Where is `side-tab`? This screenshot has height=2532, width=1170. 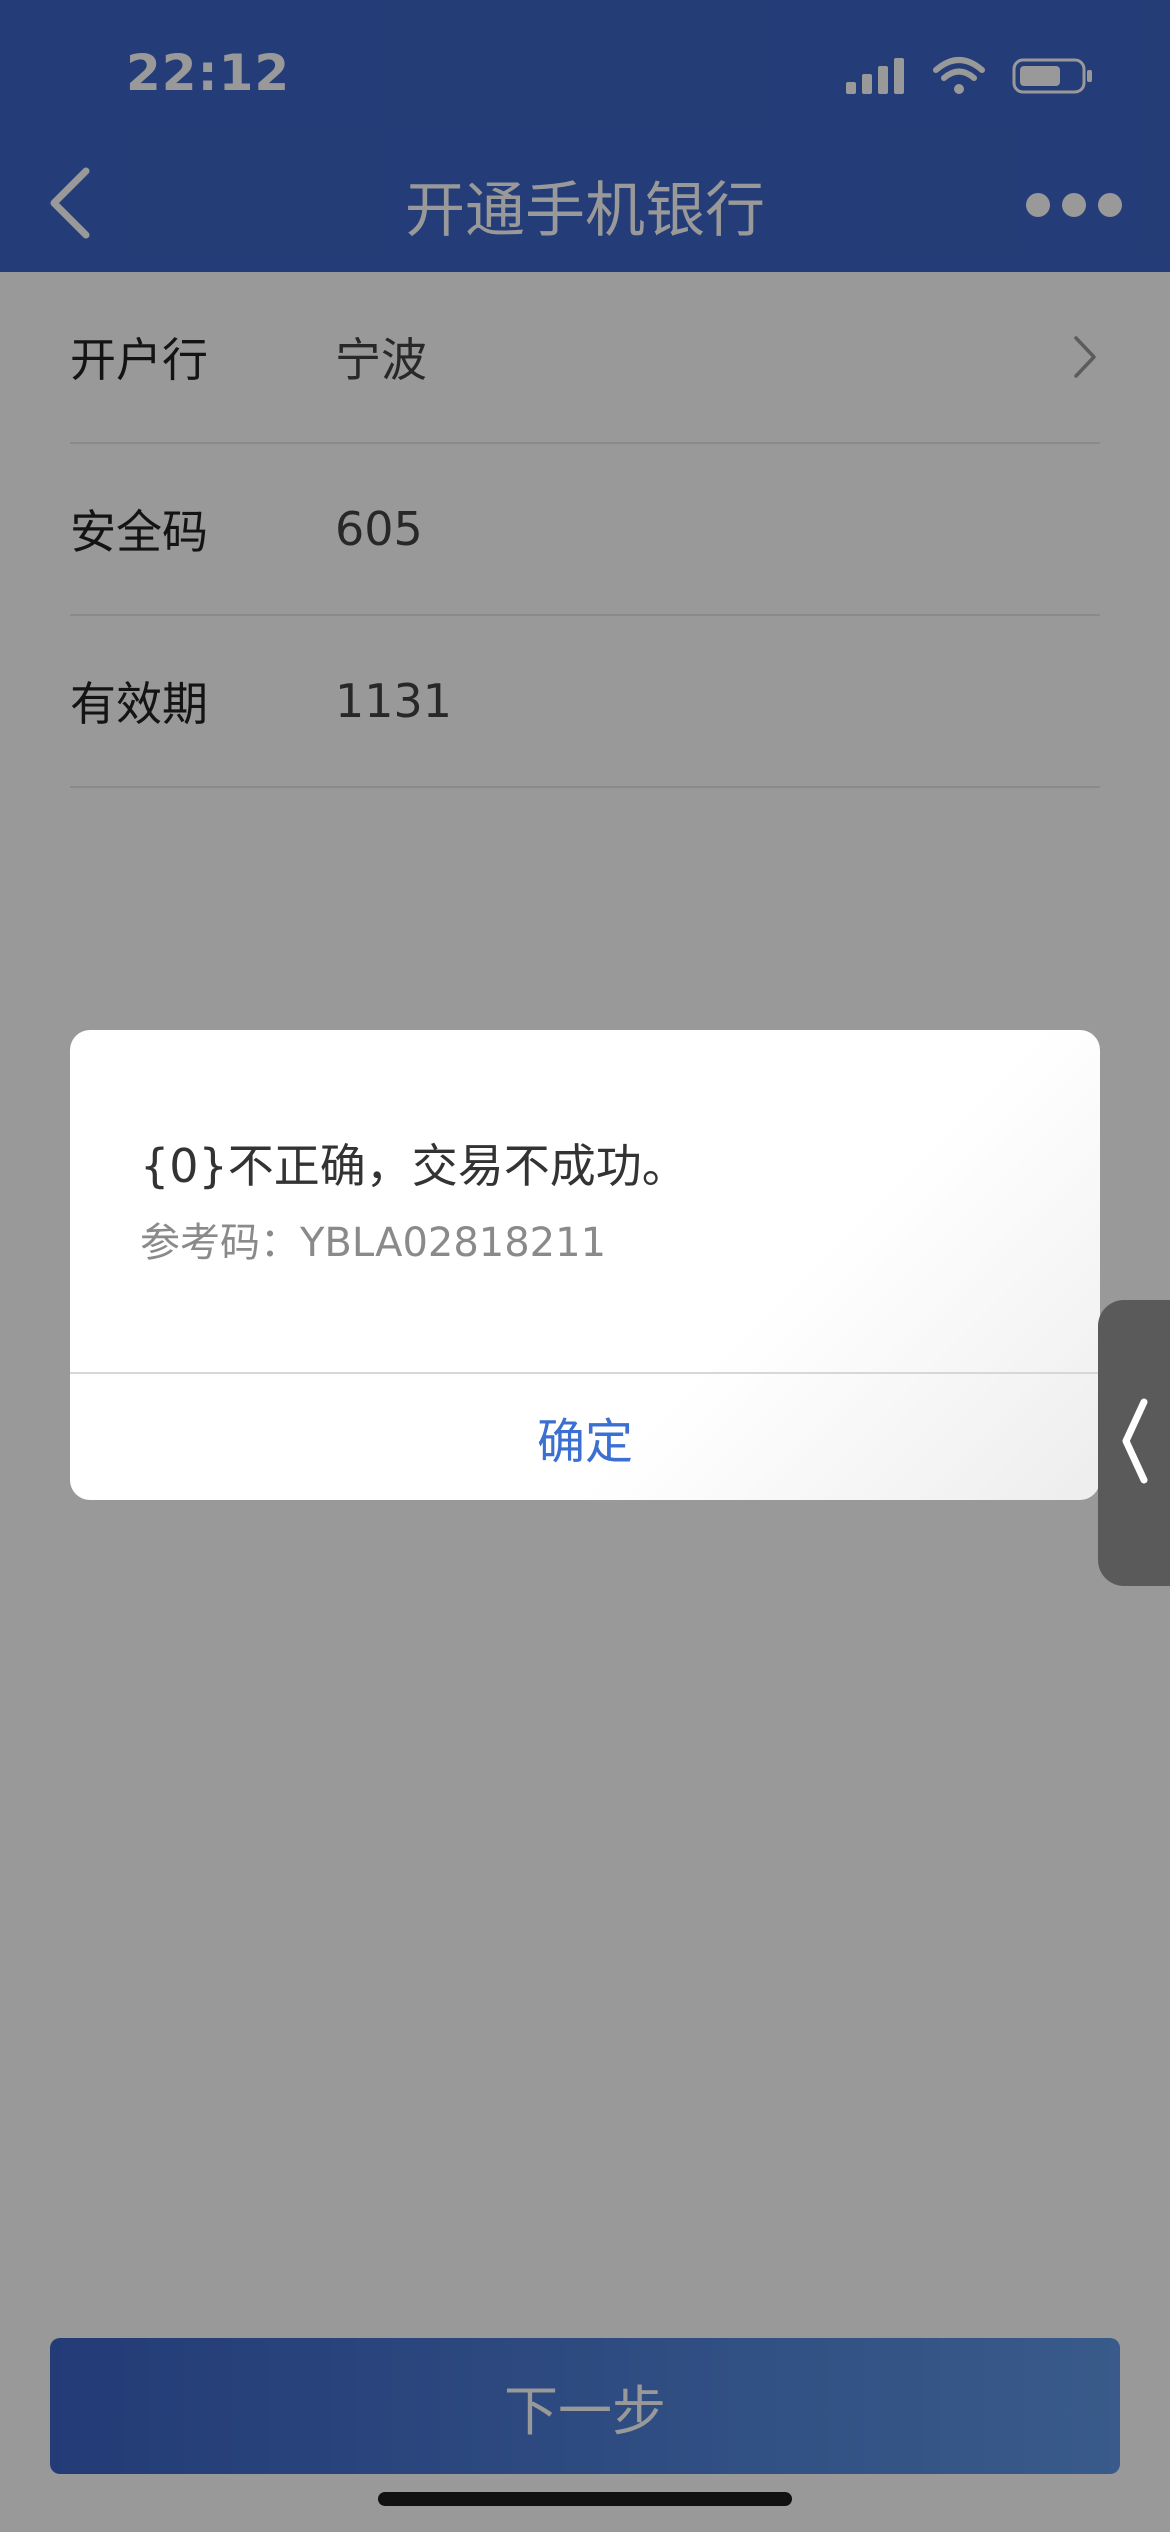 side-tab is located at coordinates (1134, 1443).